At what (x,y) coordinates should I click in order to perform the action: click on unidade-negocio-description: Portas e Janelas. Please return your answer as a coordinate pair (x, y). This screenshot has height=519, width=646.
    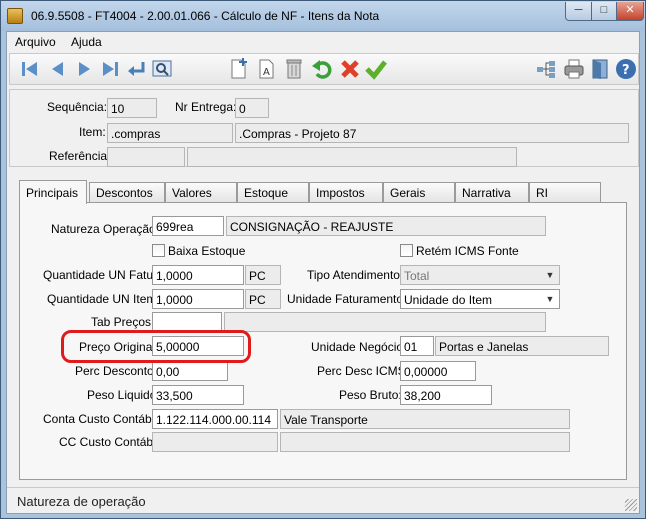
    Looking at the image, I should click on (522, 346).